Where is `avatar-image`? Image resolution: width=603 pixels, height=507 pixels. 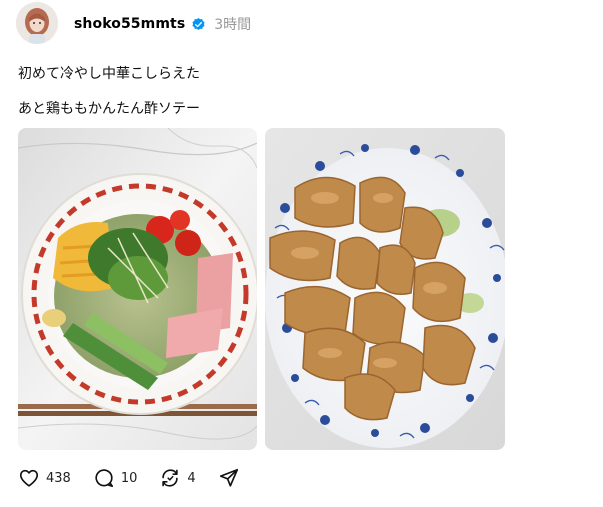 avatar-image is located at coordinates (37, 23).